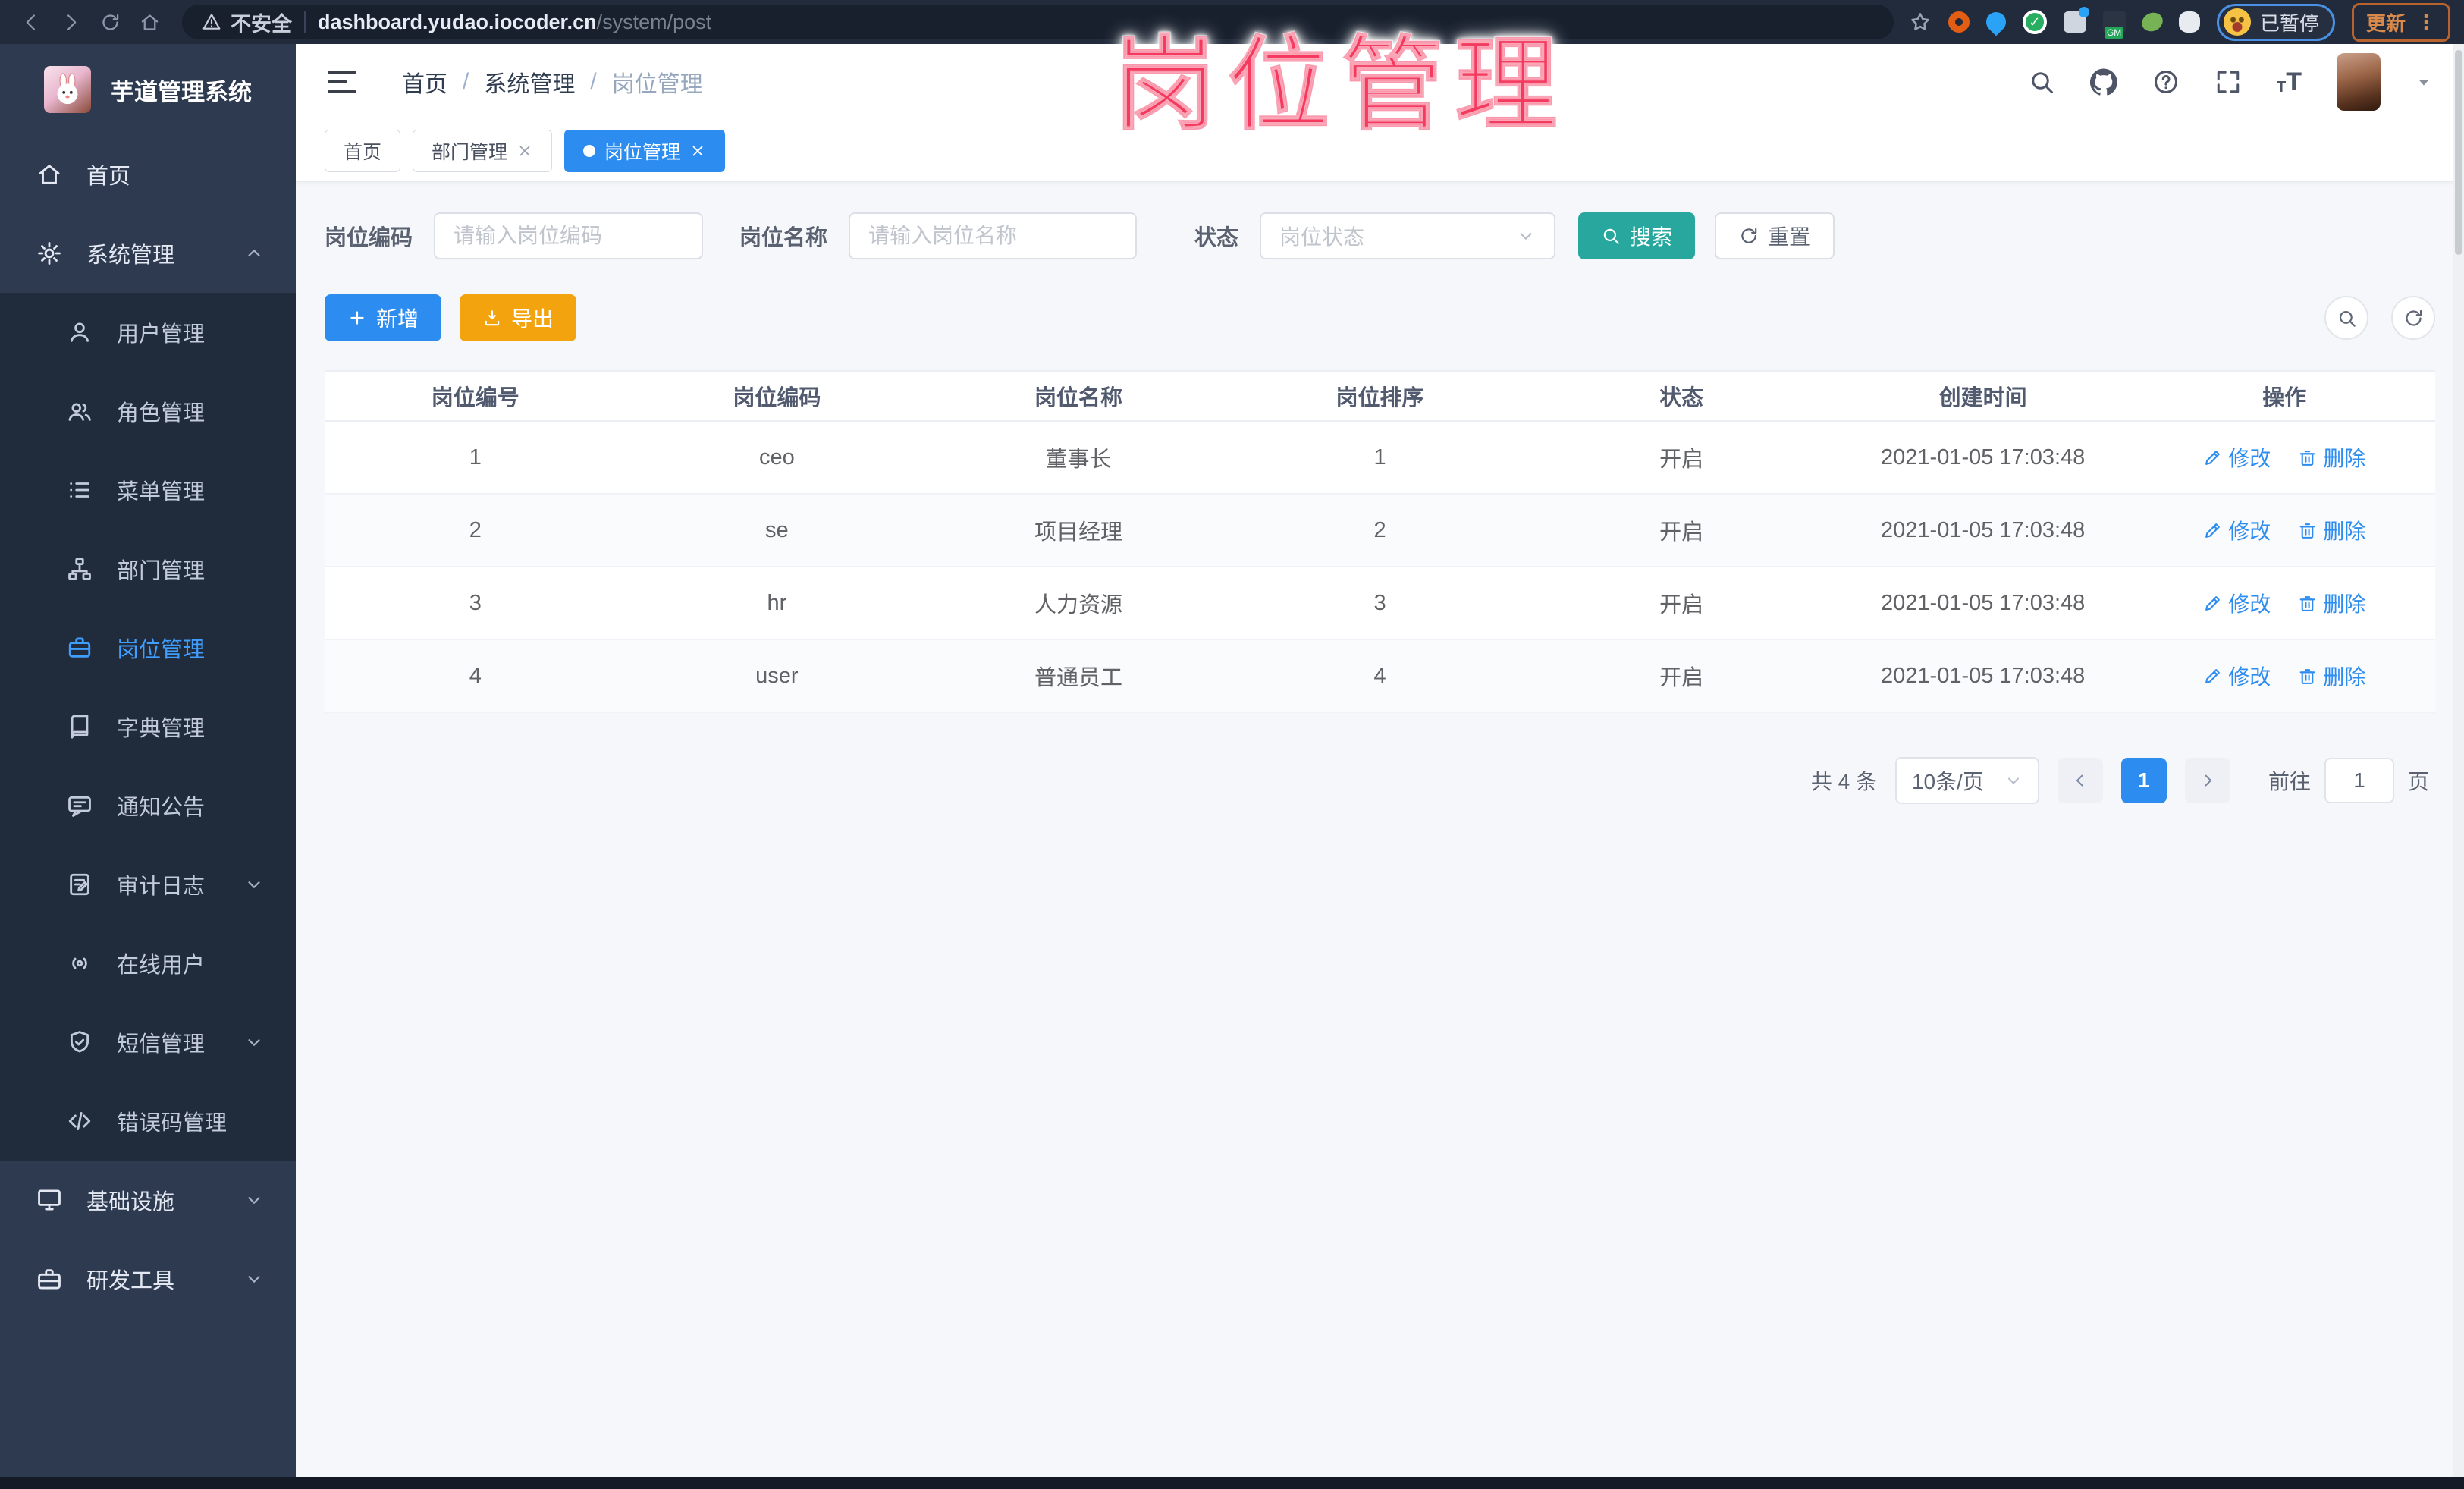  What do you see at coordinates (363, 150) in the screenshot?
I see `tab-首页: 首页` at bounding box center [363, 150].